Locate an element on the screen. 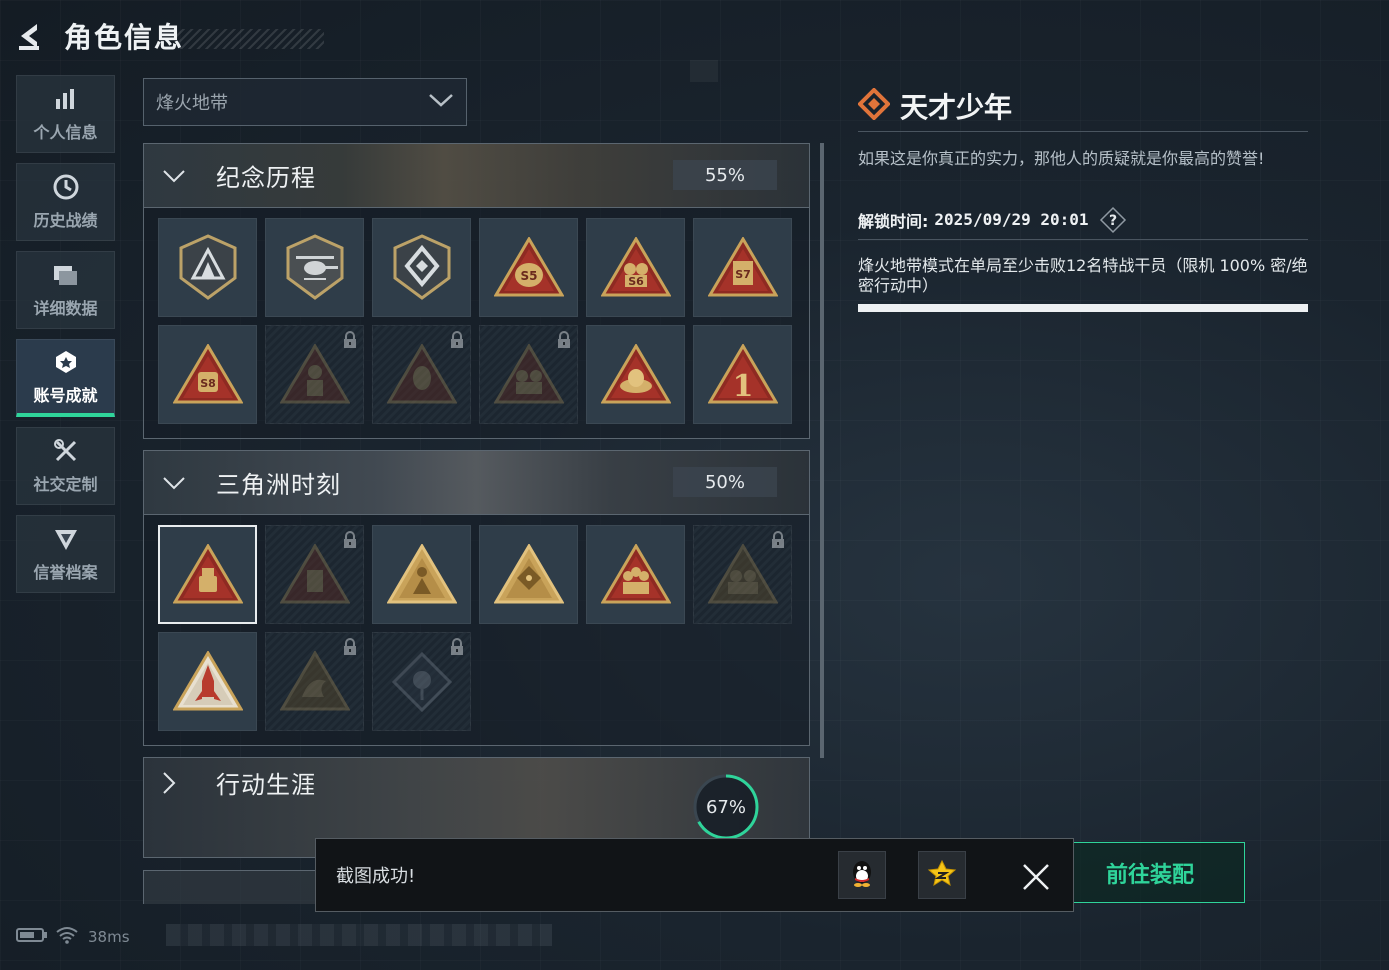  sidebar-item-personal-info: 个人信息 is located at coordinates (65, 114).